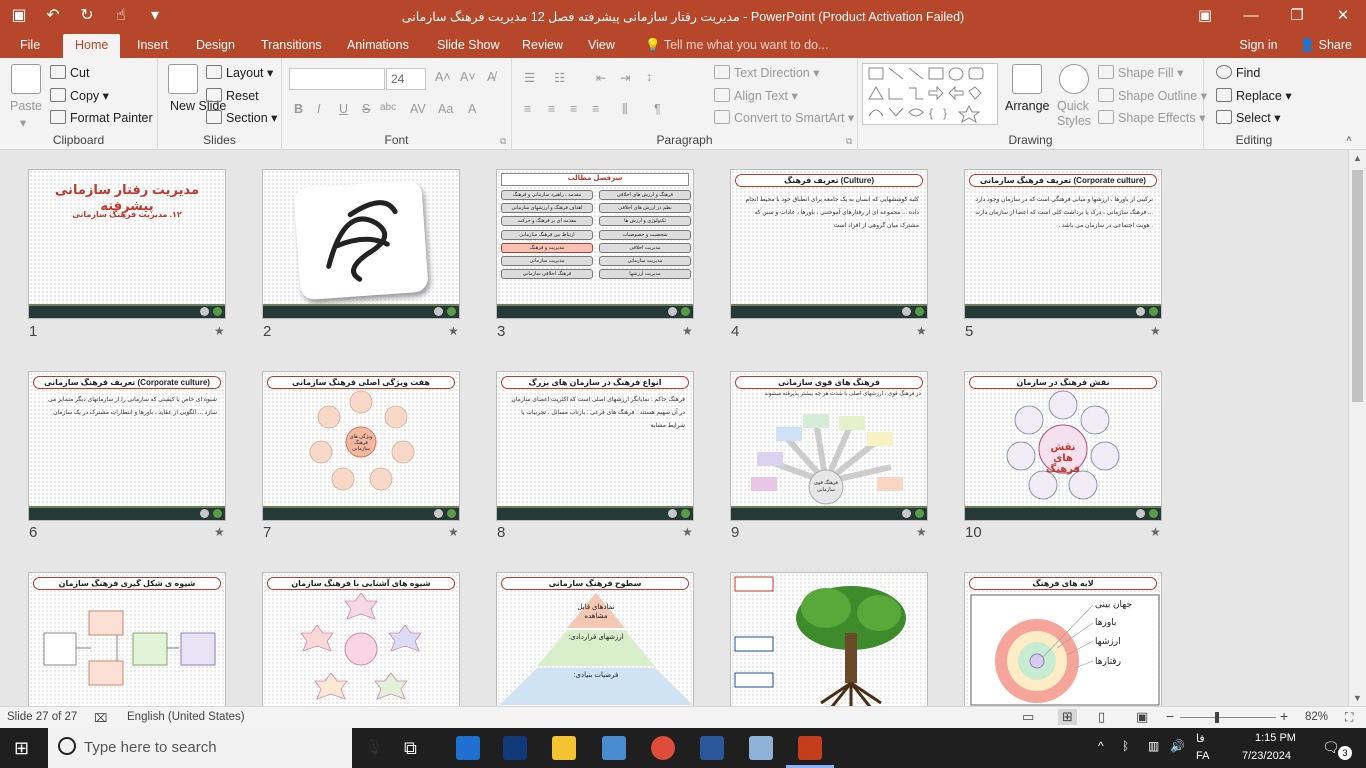  What do you see at coordinates (1077, 114) in the screenshot?
I see `quick-styles-button: Quick Styles` at bounding box center [1077, 114].